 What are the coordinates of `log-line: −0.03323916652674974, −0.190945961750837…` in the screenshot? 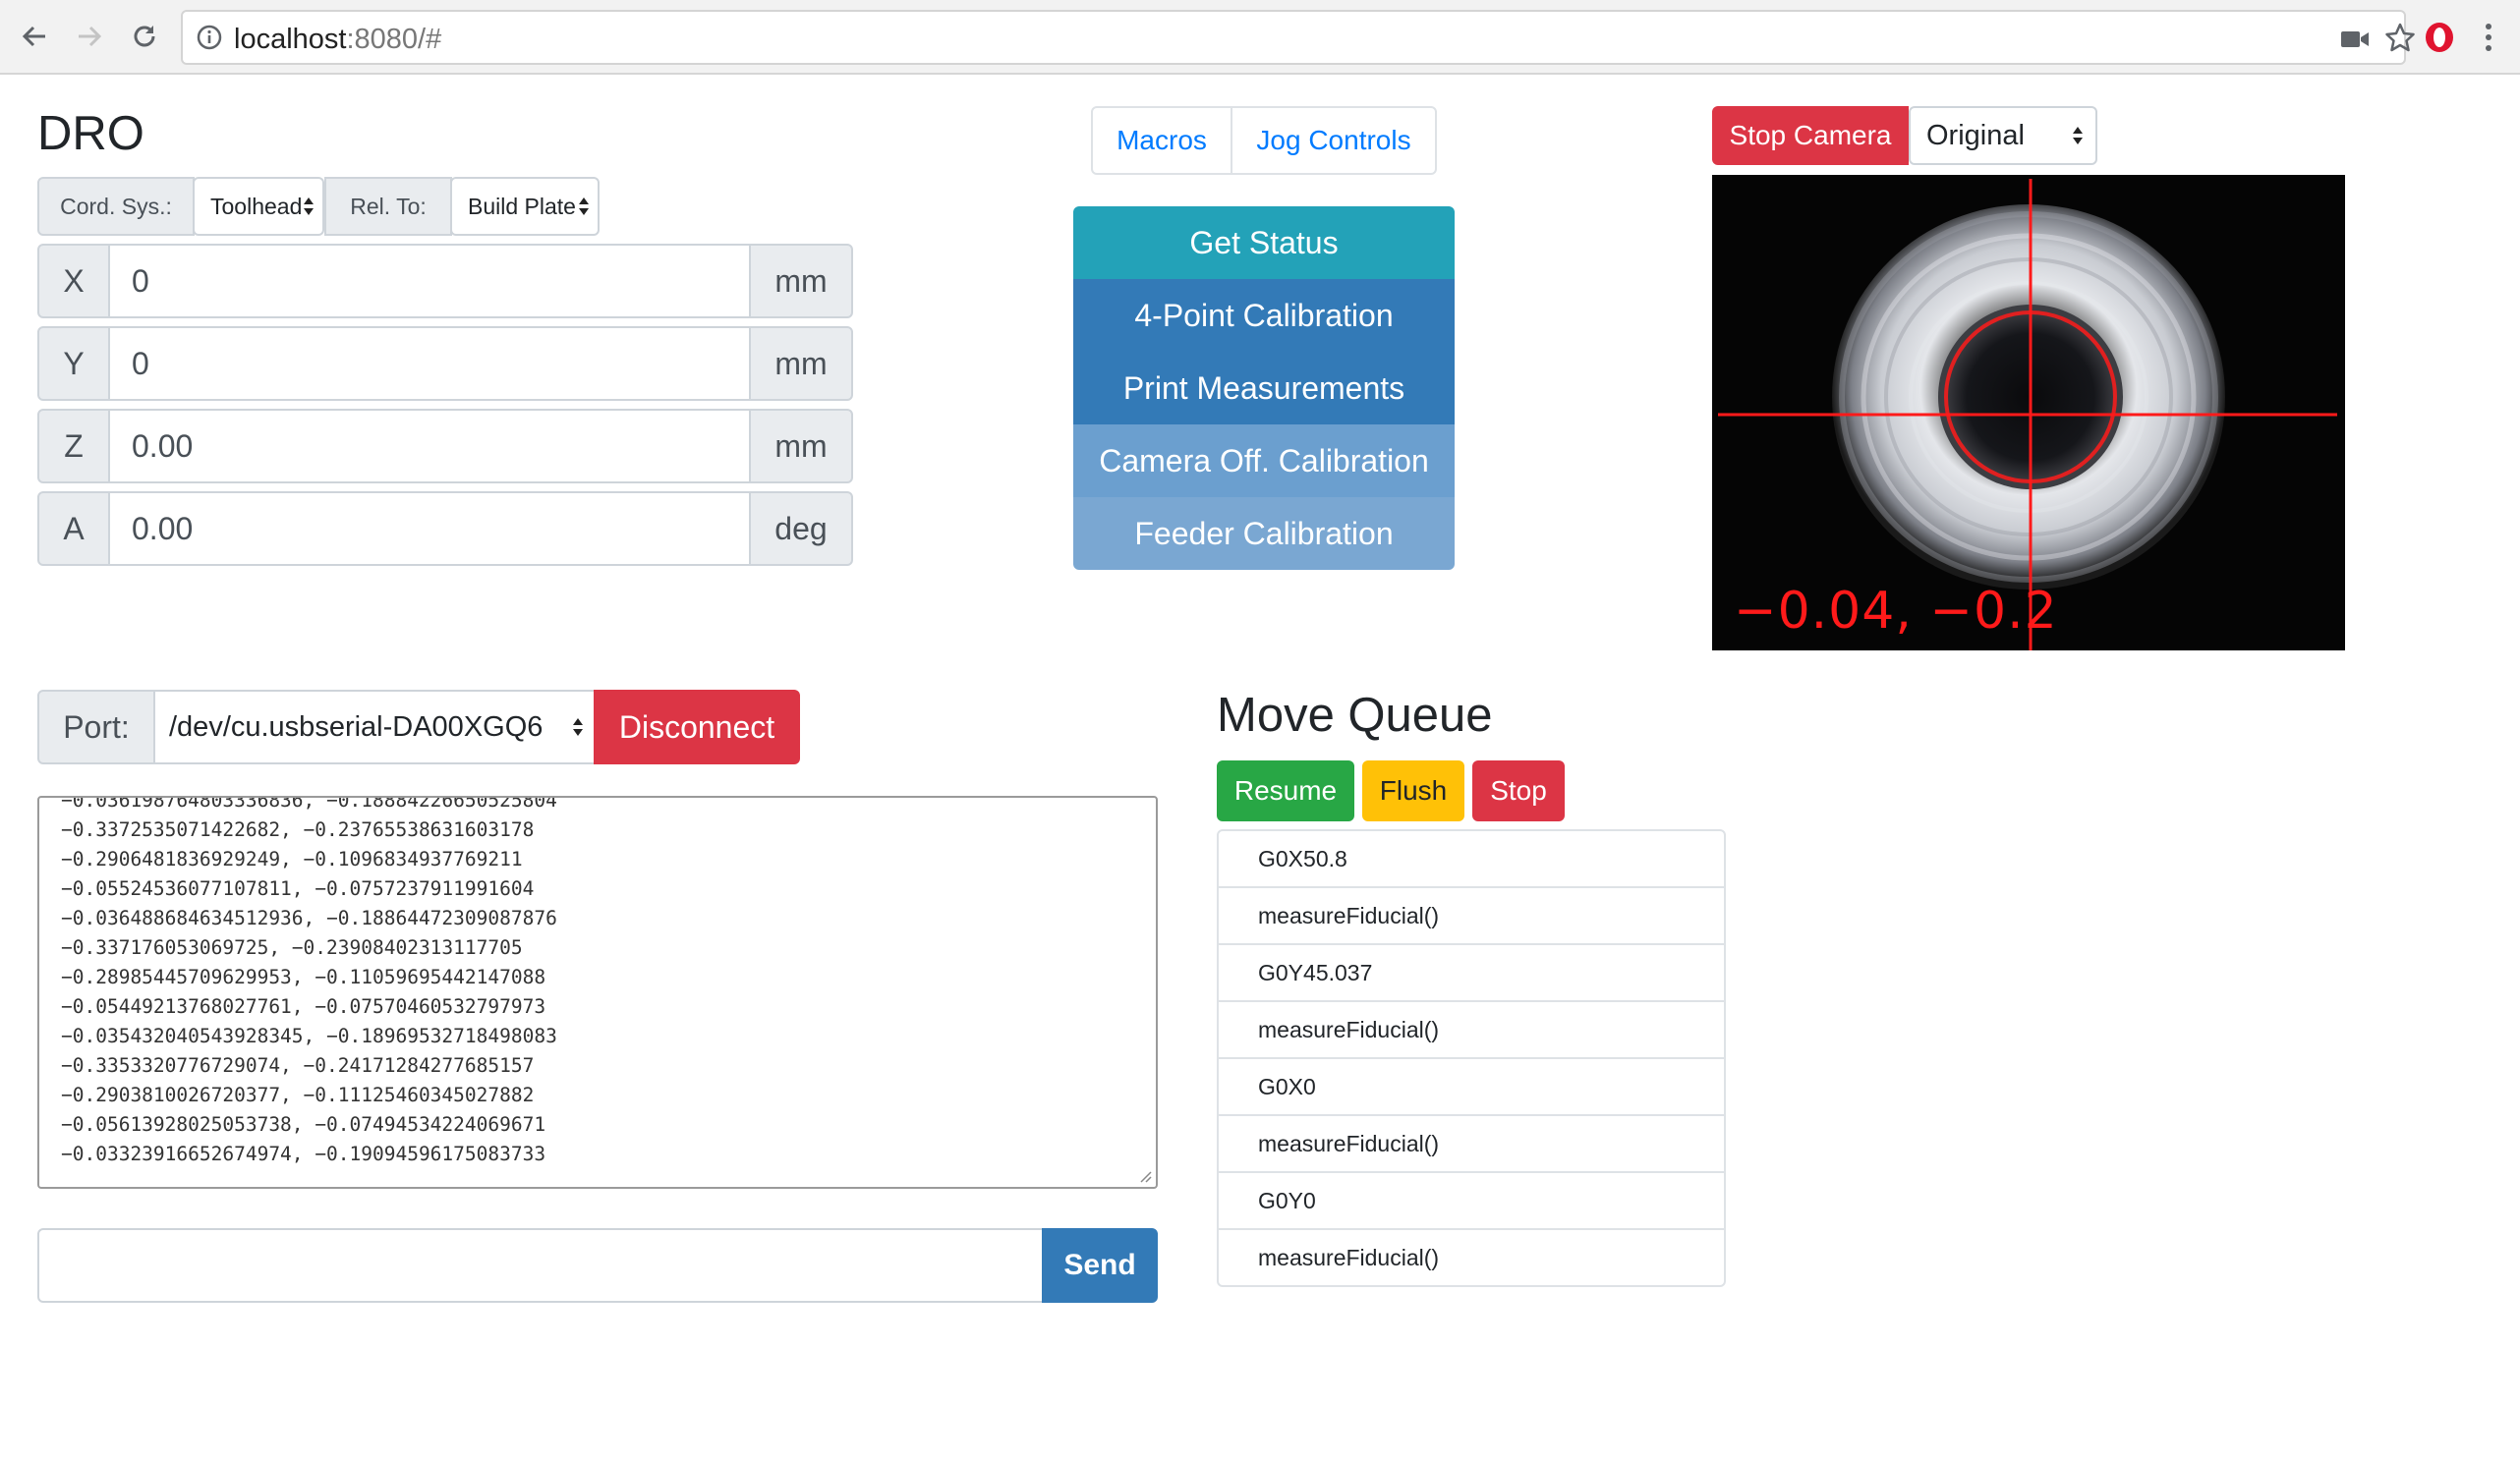 It's located at (303, 1154).